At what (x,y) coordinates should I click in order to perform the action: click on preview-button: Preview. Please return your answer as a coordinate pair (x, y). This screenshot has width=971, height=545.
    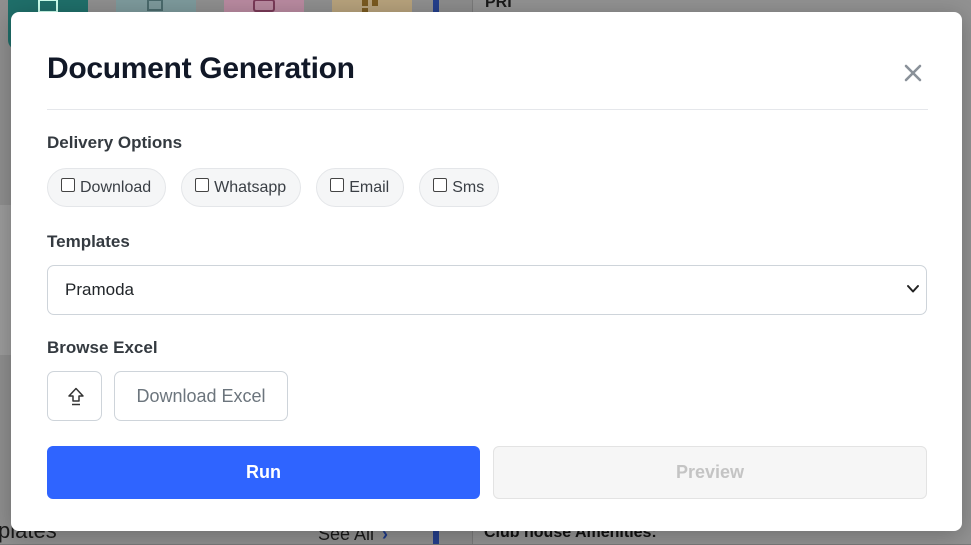
    Looking at the image, I should click on (710, 472).